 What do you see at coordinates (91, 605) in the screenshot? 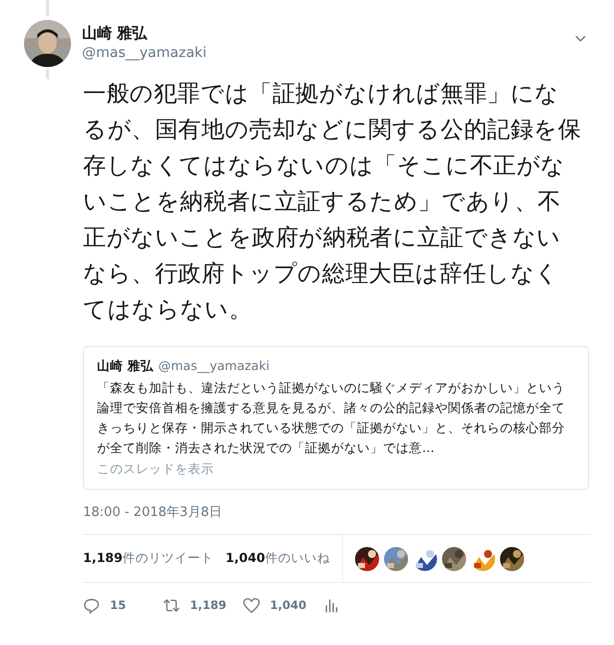
I see `reply-icon` at bounding box center [91, 605].